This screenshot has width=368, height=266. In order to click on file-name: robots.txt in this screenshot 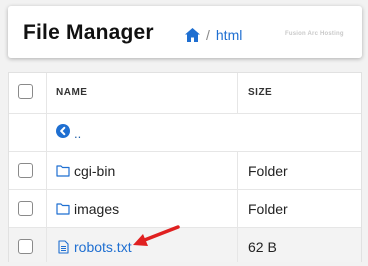, I will do `click(103, 247)`.